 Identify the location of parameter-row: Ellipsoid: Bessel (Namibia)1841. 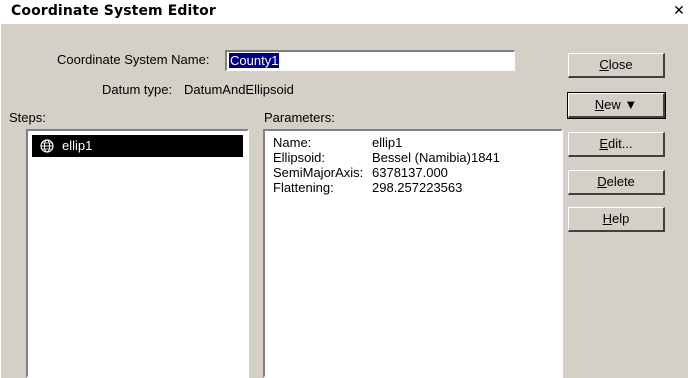
(386, 157).